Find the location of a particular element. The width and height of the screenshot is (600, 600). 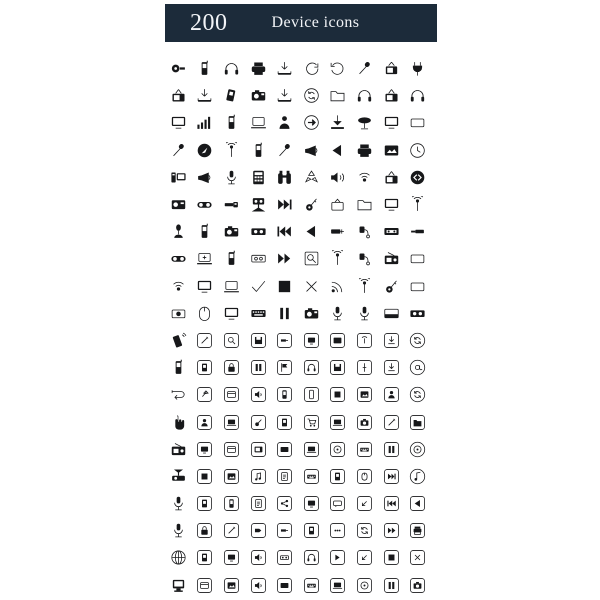

folder-icon is located at coordinates (364, 204).